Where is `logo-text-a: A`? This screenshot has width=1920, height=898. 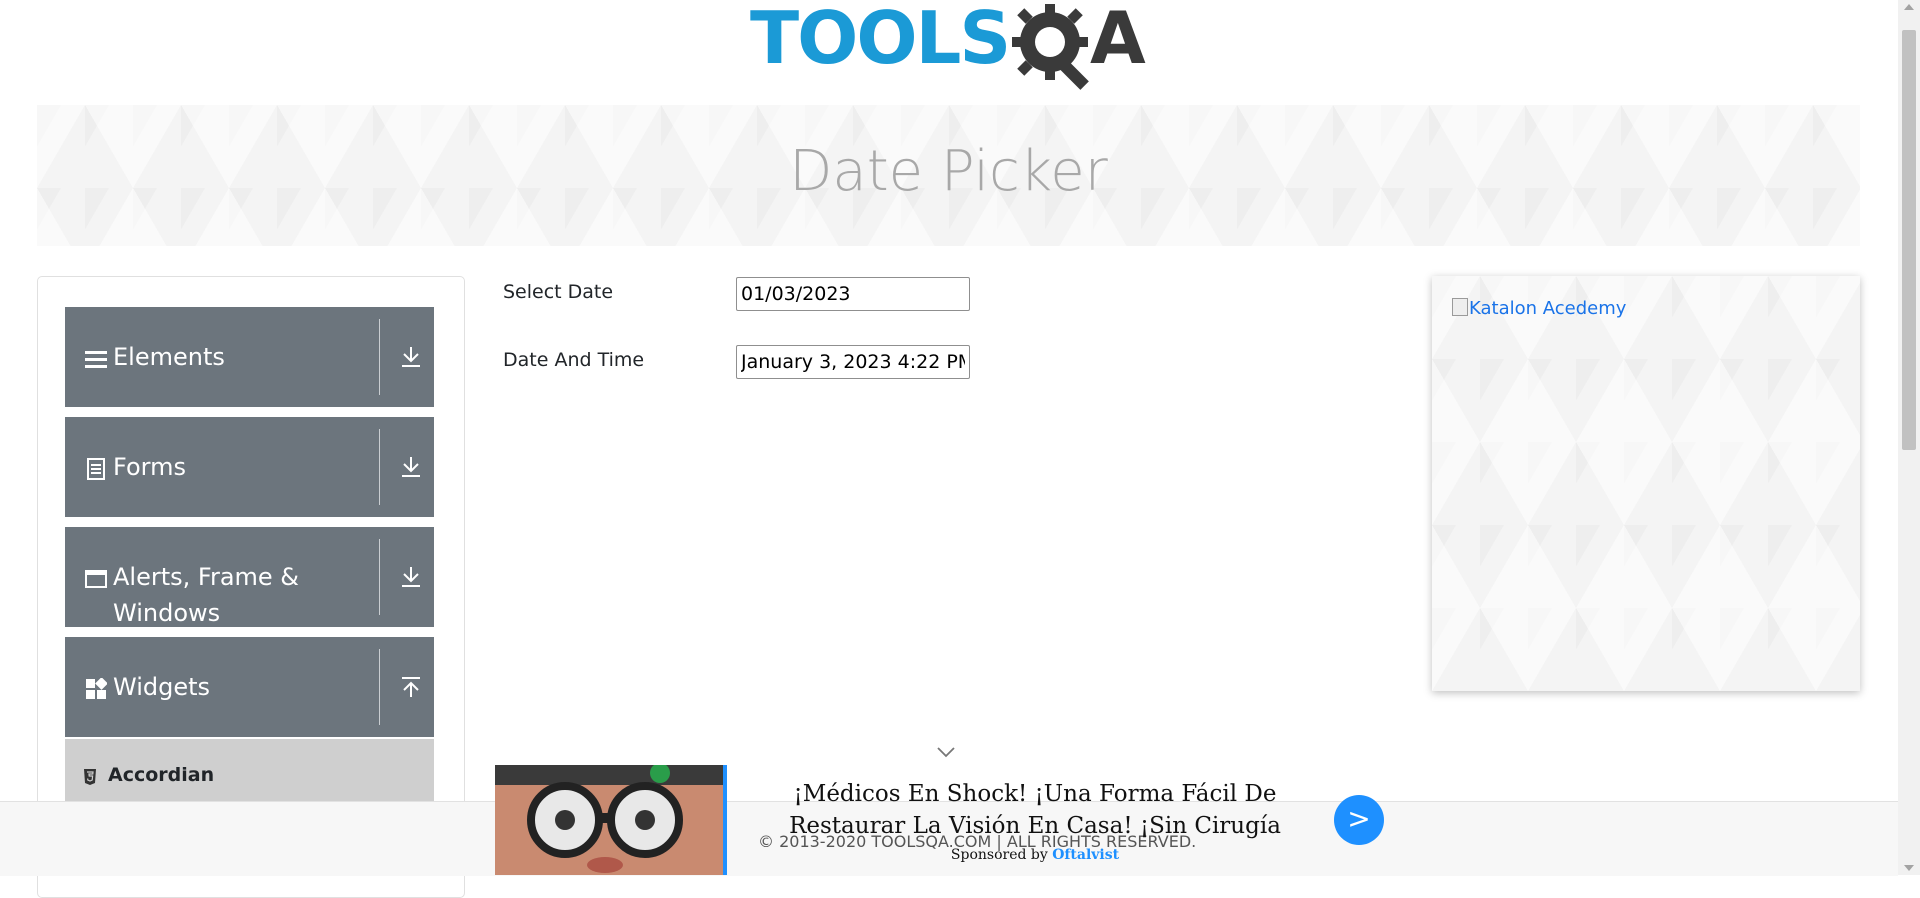 logo-text-a: A is located at coordinates (1118, 40).